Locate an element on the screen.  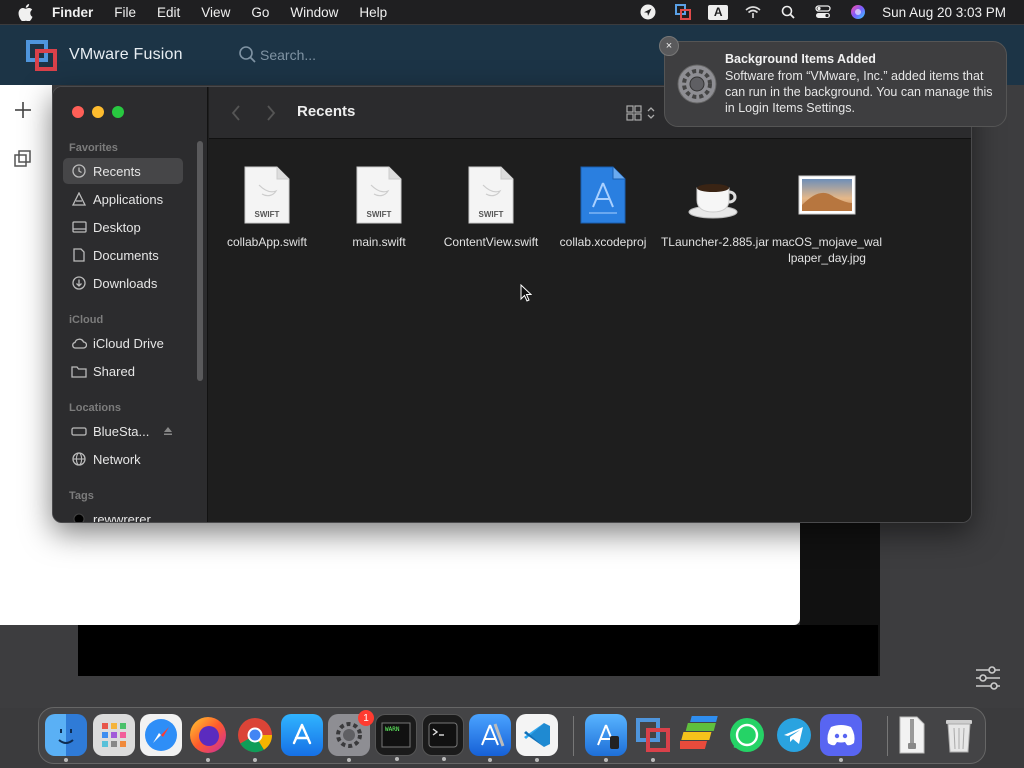
dock-console-icon: WARN is located at coordinates (396, 737).